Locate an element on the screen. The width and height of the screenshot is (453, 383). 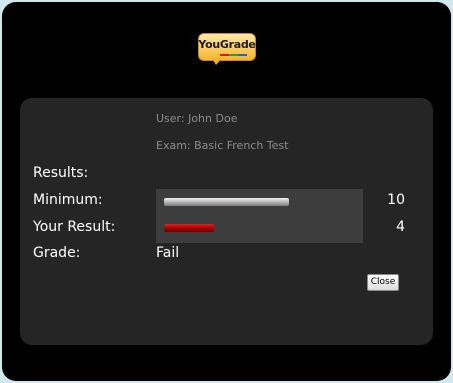
your-result-bar is located at coordinates (189, 228).